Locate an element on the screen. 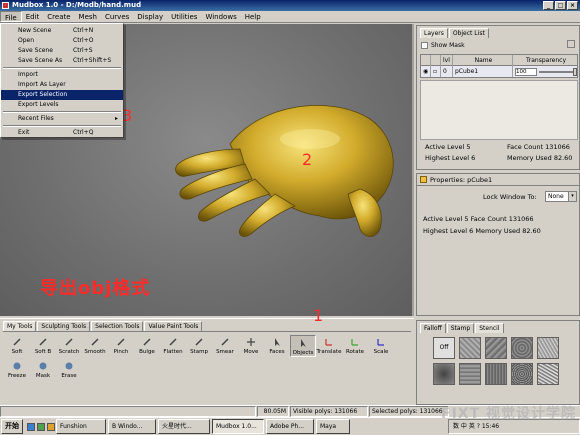 The width and height of the screenshot is (580, 435). hand-model is located at coordinates (290, 169).